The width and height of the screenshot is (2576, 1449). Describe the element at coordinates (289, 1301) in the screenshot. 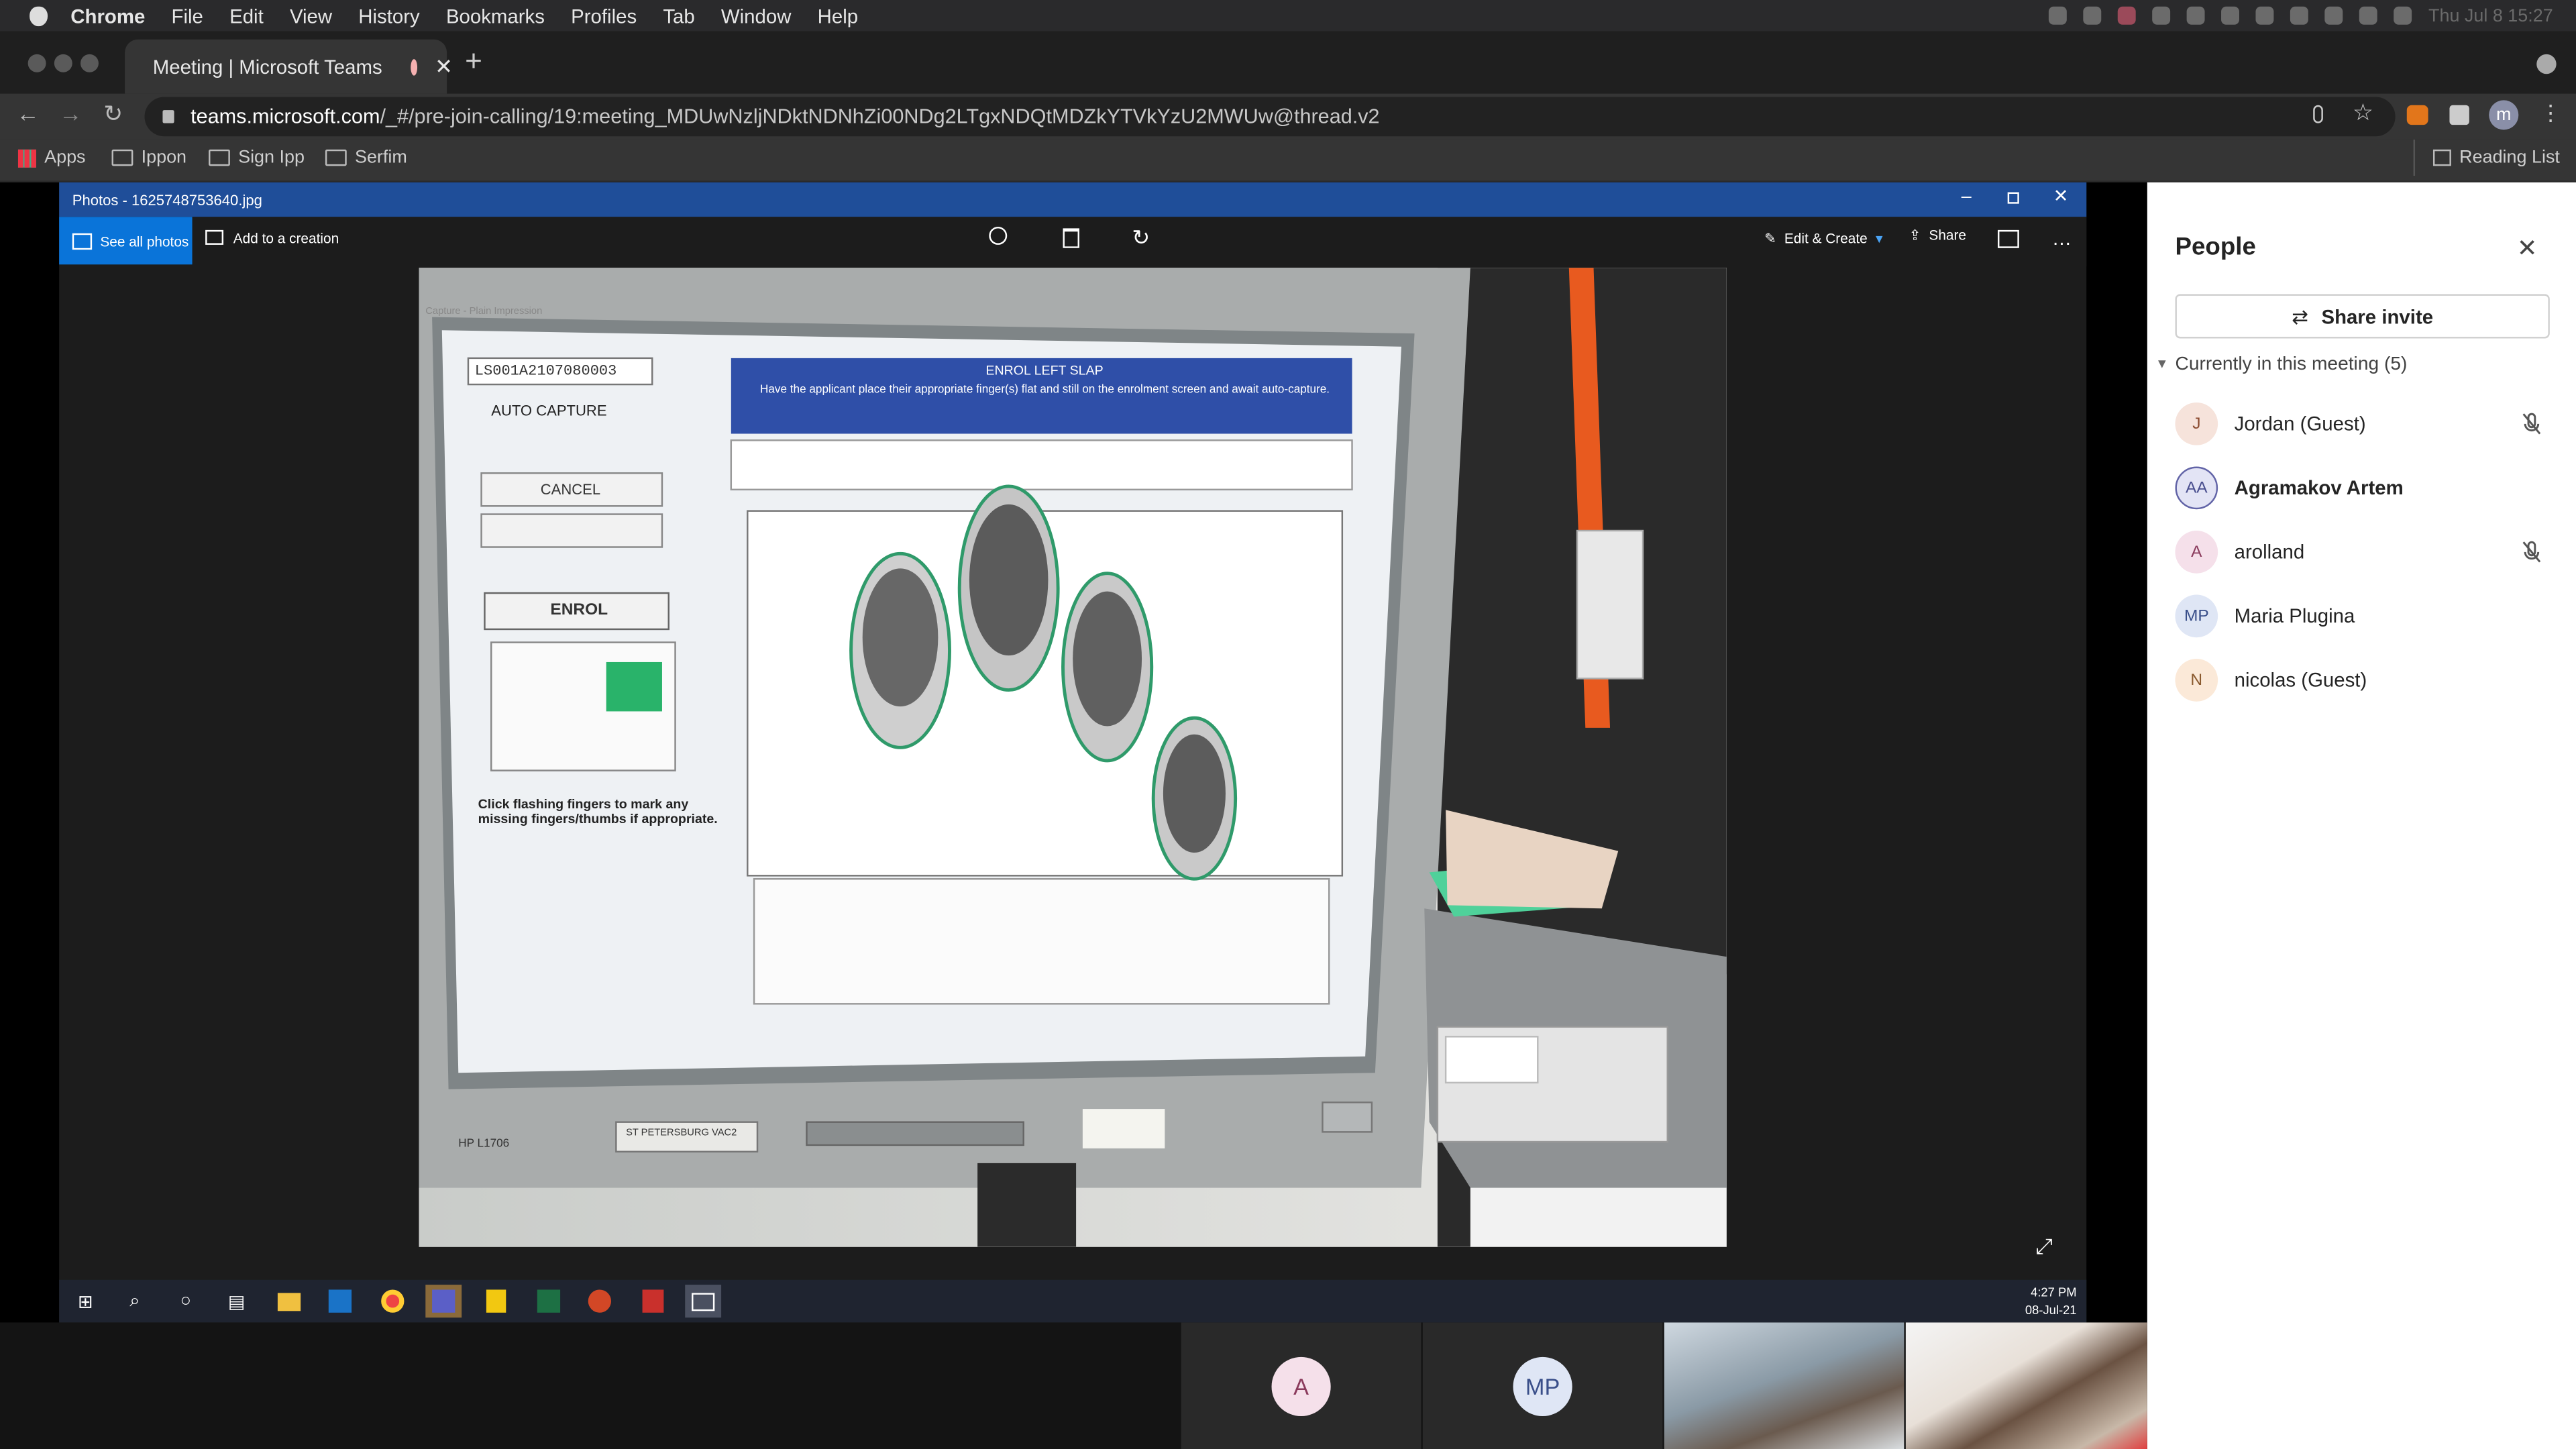

I see `file-explorer-icon` at that location.